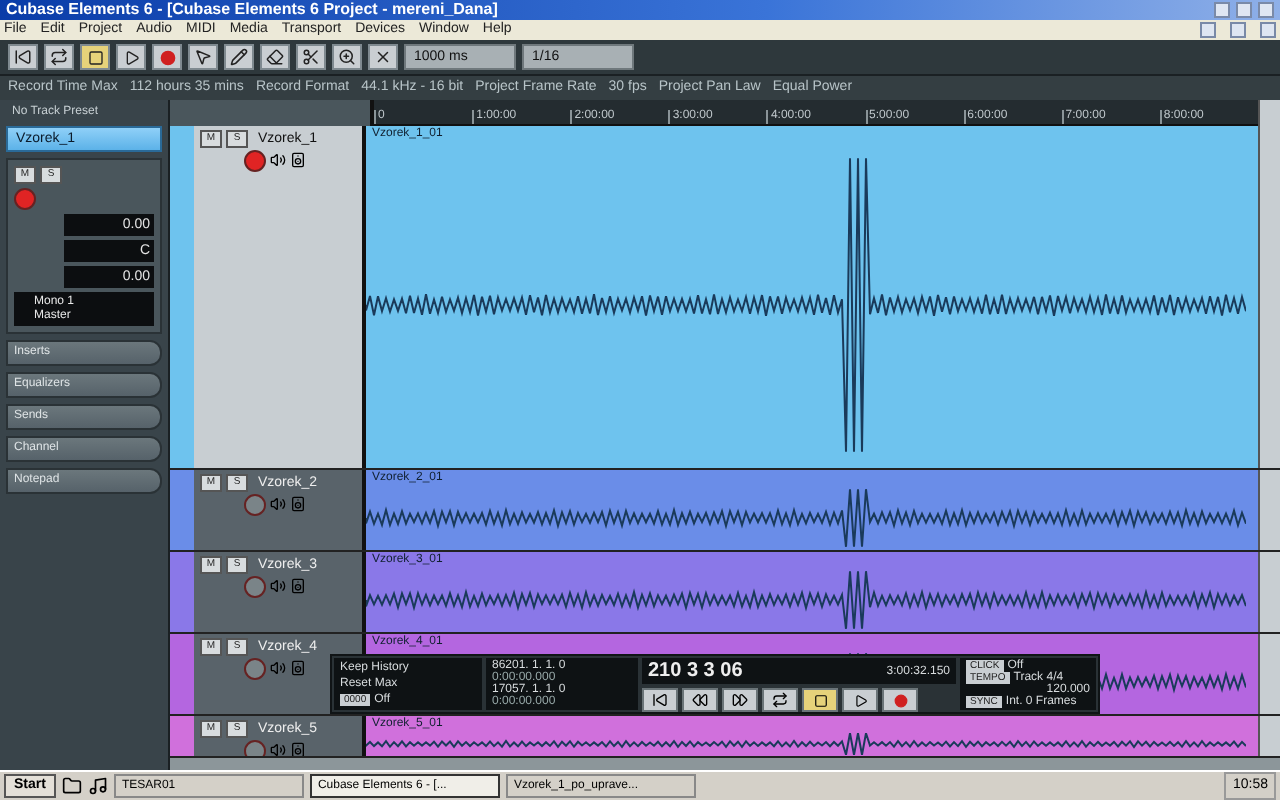 Image resolution: width=1280 pixels, height=800 pixels. What do you see at coordinates (97, 785) in the screenshot?
I see `music-icon` at bounding box center [97, 785].